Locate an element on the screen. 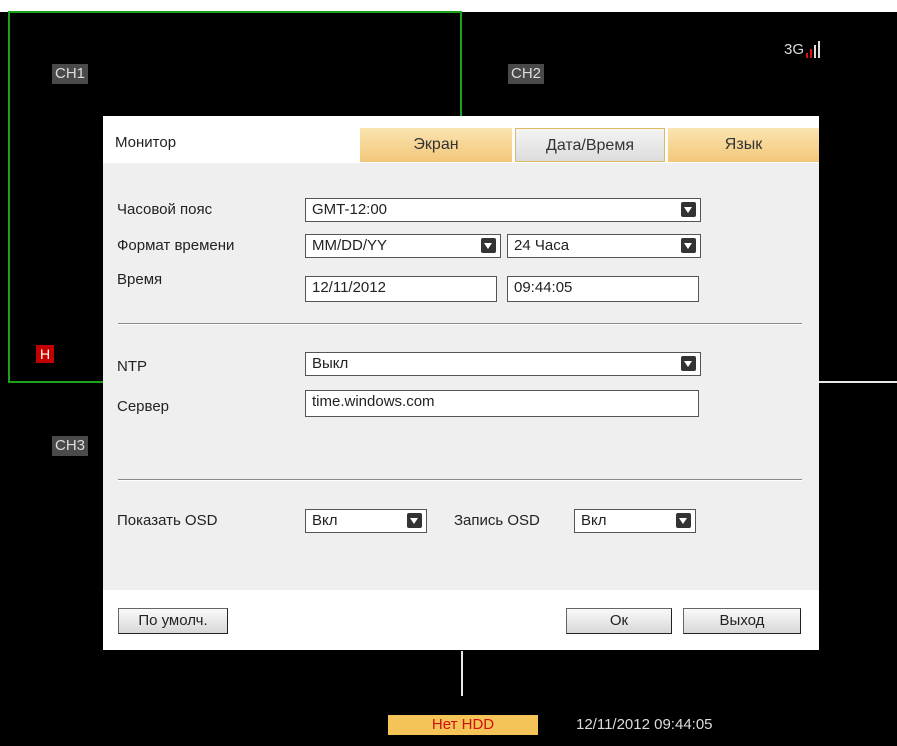  clock-input: 09:44:05 is located at coordinates (603, 289).